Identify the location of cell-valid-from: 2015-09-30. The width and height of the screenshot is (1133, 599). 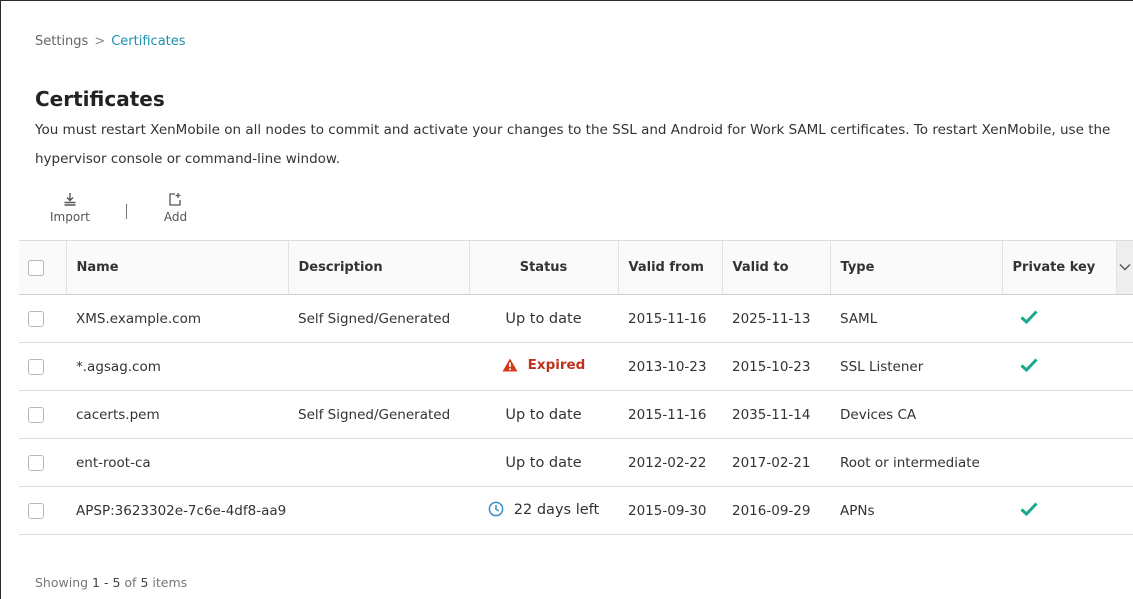
(670, 510).